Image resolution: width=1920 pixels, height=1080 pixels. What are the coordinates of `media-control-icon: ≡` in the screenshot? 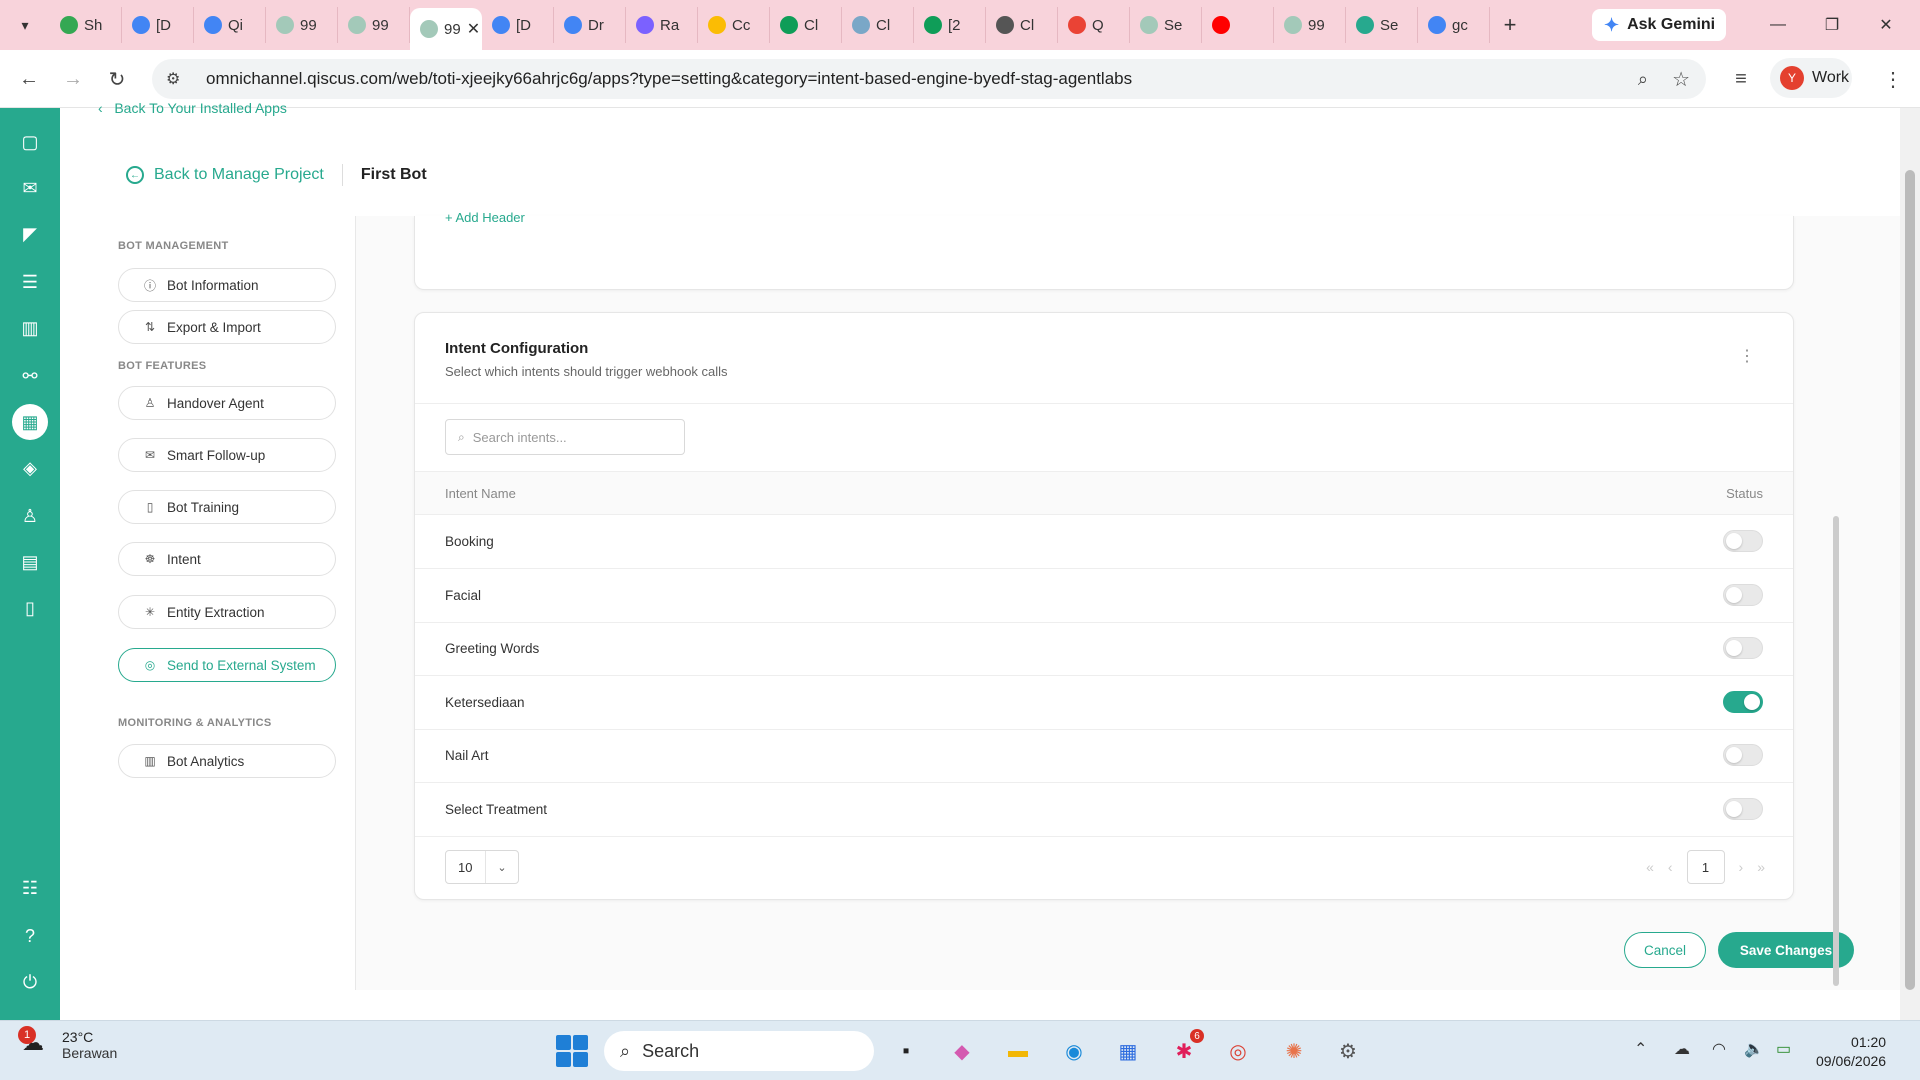 It's located at (1741, 79).